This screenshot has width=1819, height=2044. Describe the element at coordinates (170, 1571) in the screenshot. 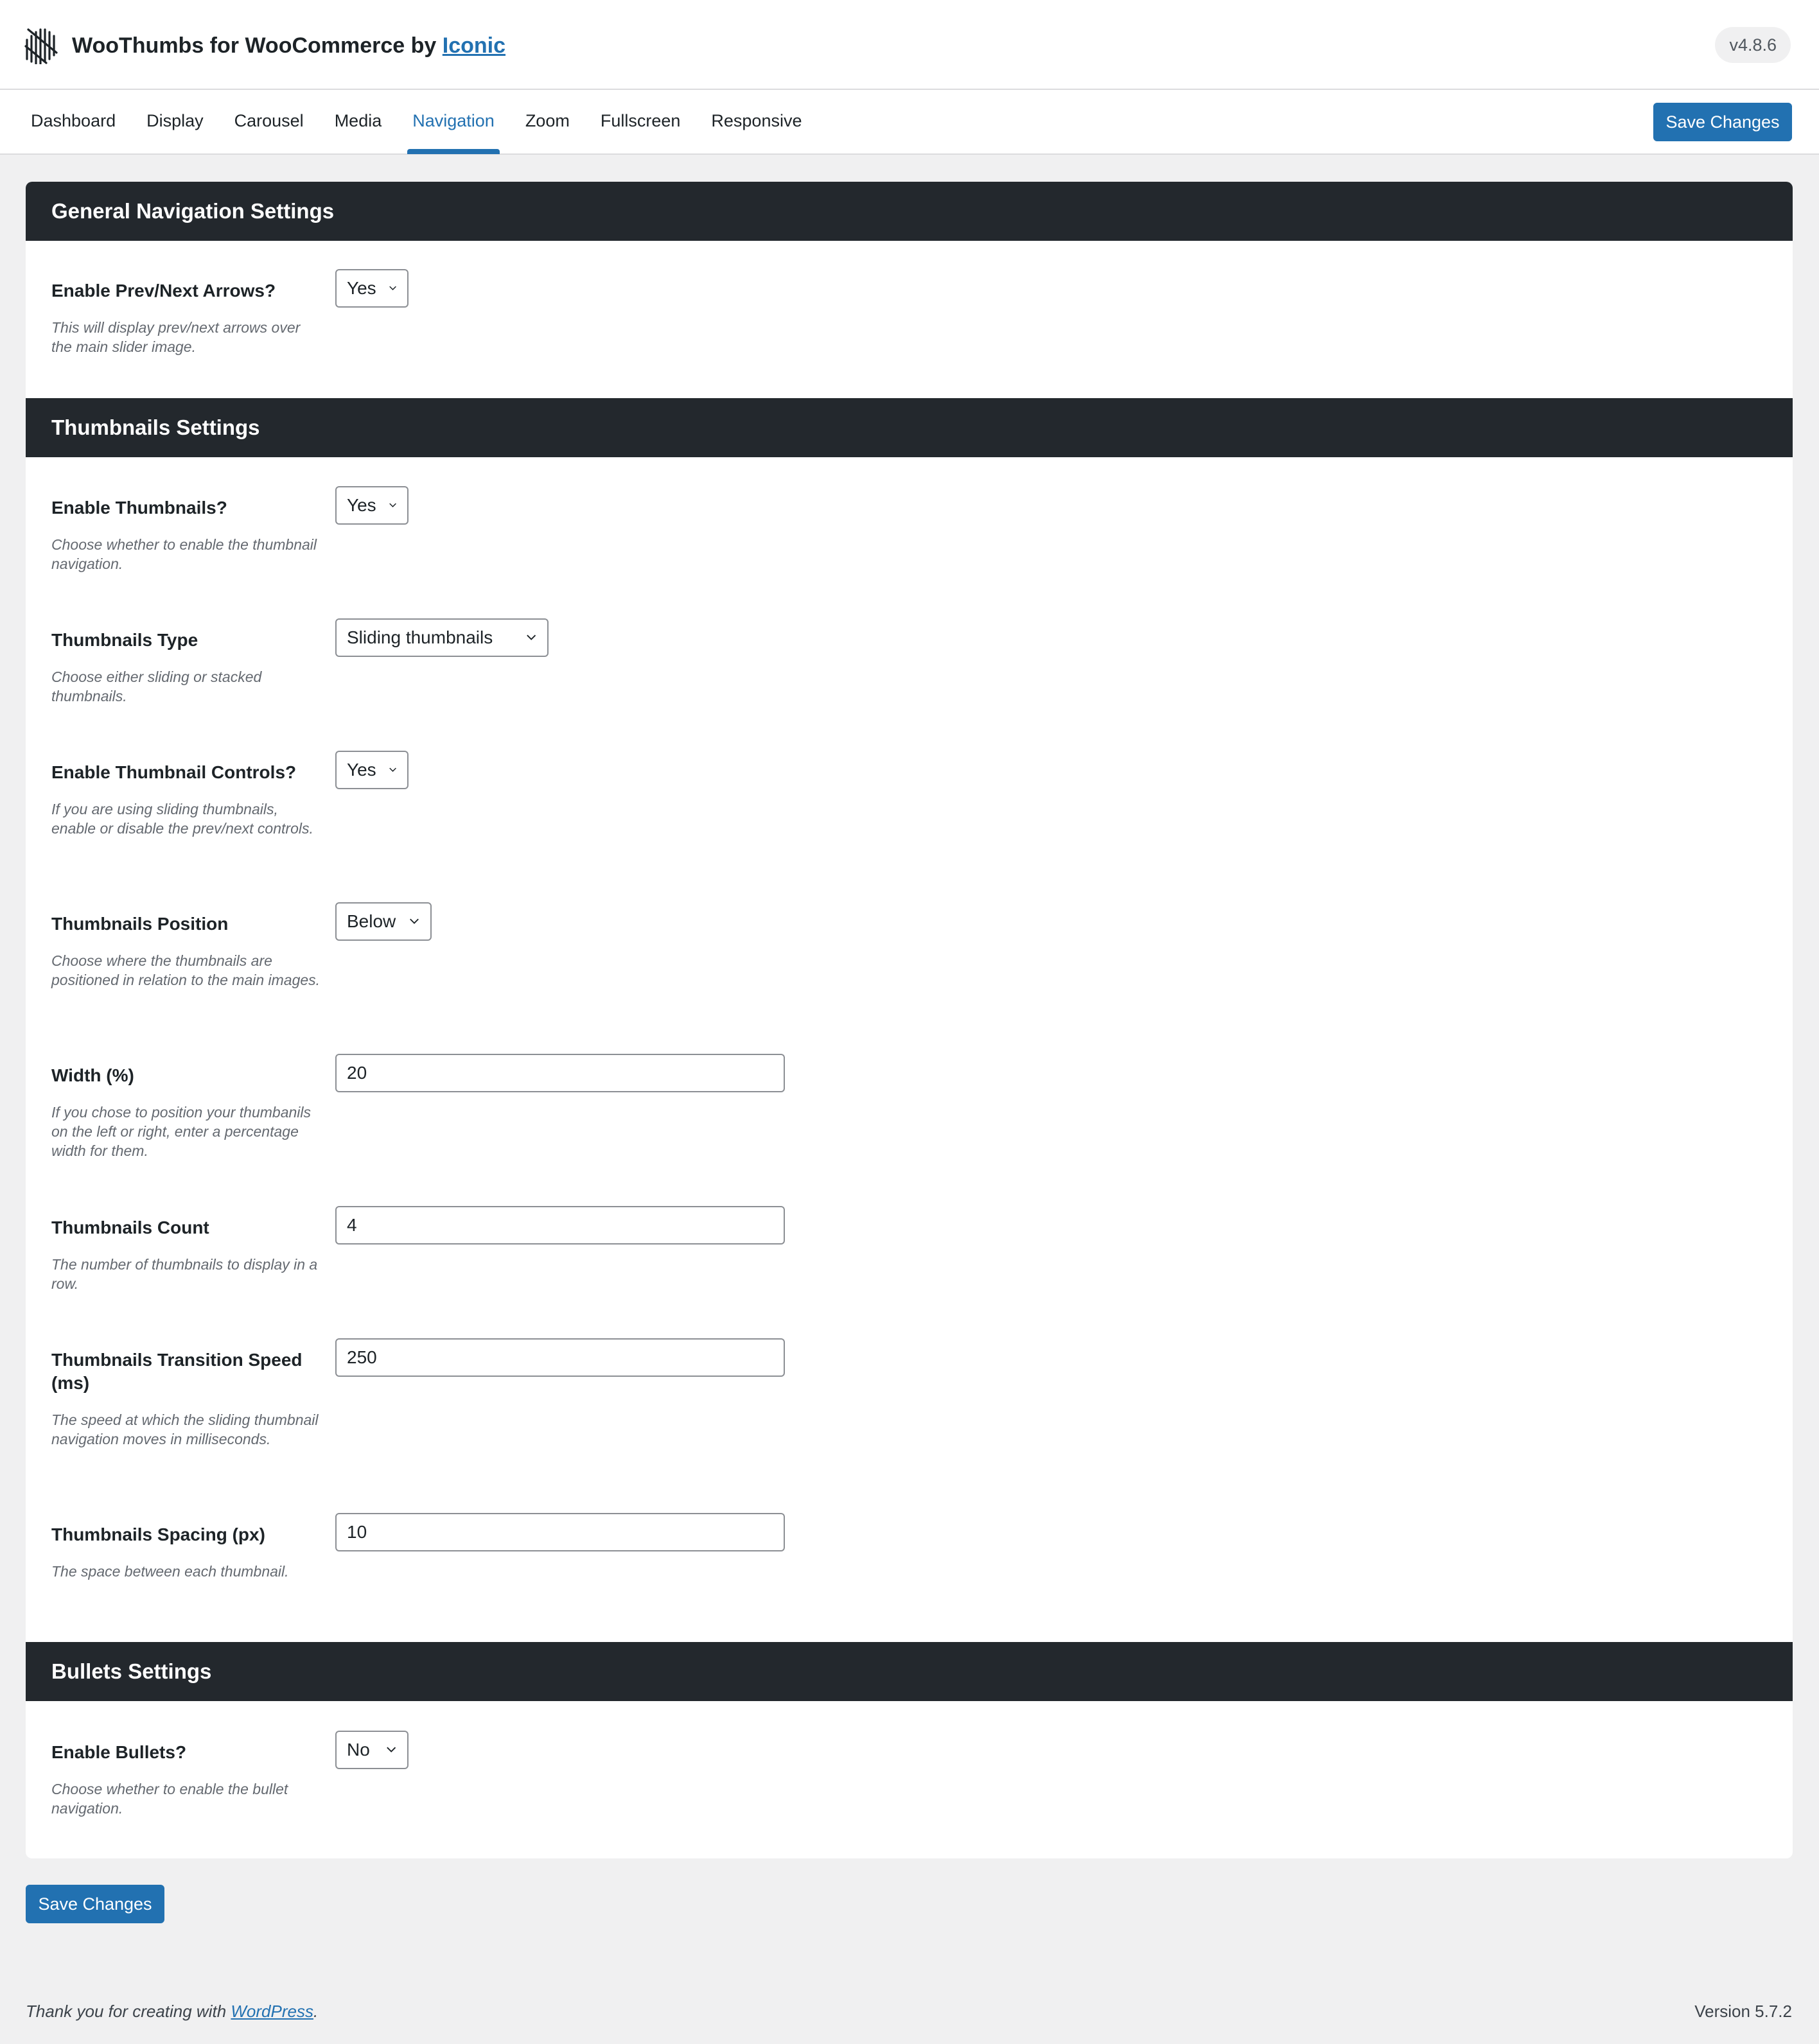

I see `field-description: The space between each thumbnail.` at that location.